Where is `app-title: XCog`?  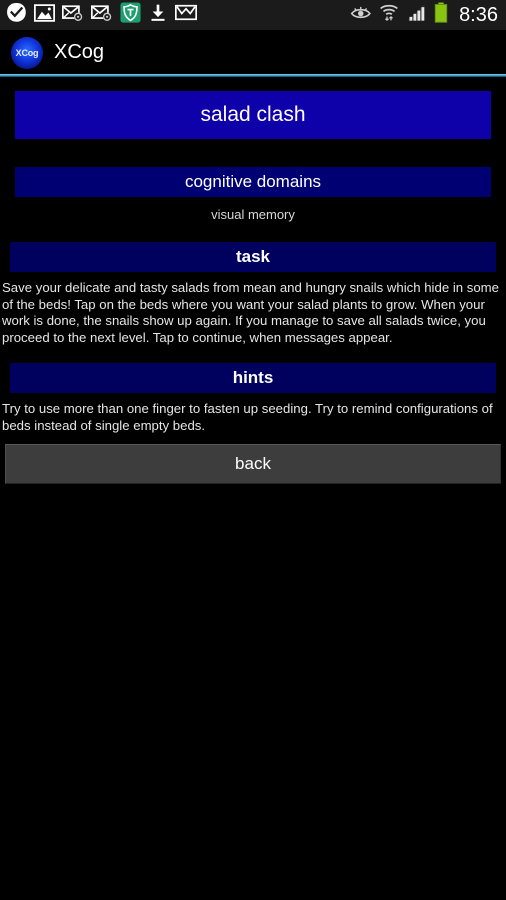 app-title: XCog is located at coordinates (79, 52).